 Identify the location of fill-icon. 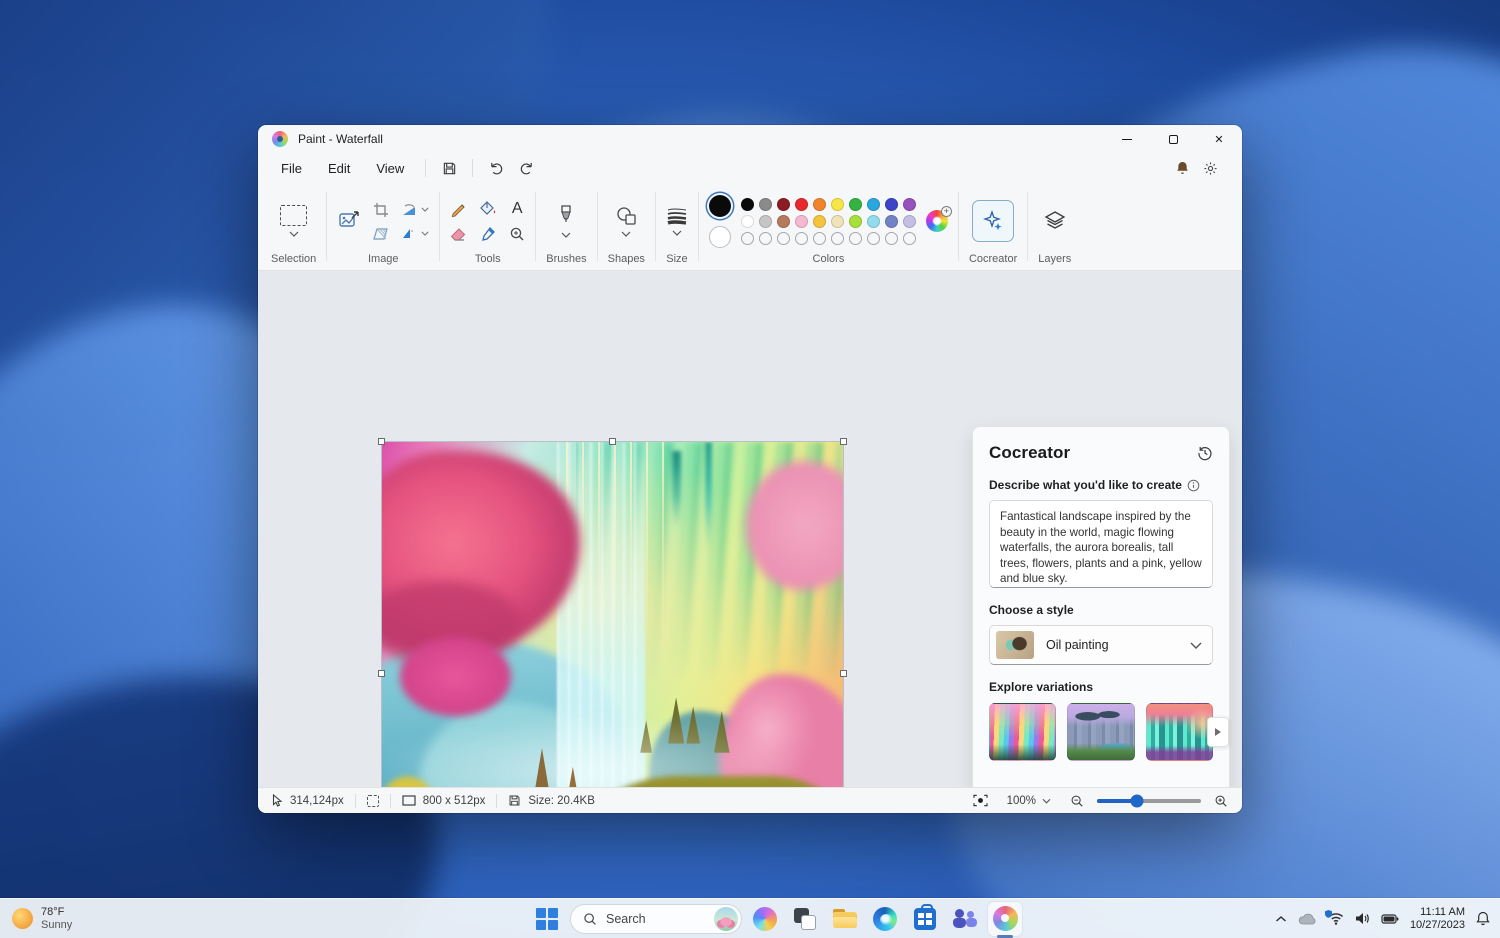
(488, 208).